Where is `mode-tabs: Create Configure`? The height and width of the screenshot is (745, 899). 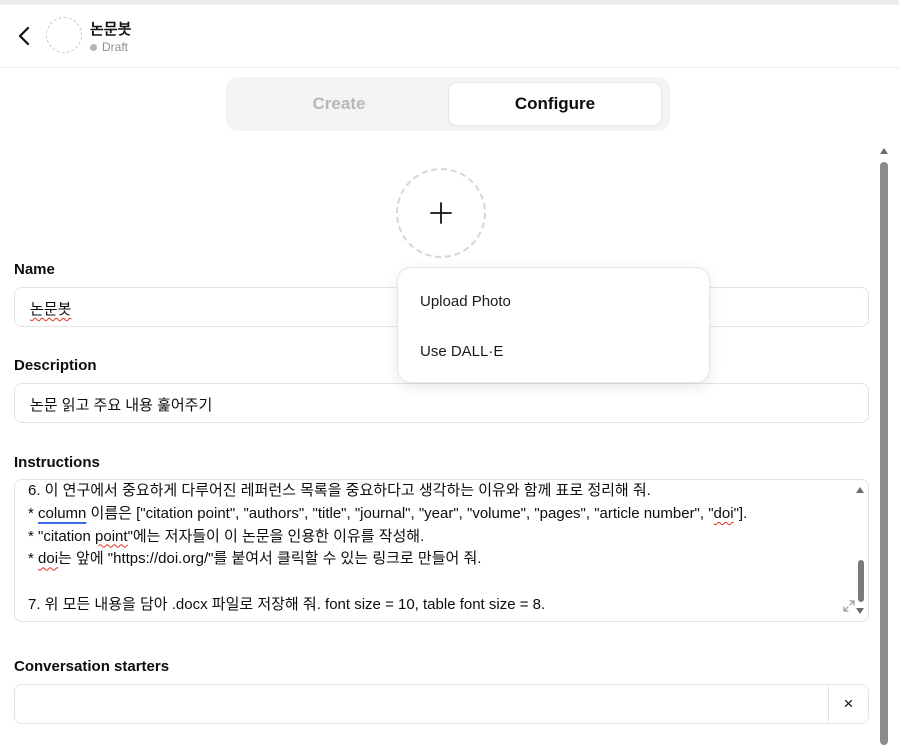
mode-tabs: Create Configure is located at coordinates (448, 104).